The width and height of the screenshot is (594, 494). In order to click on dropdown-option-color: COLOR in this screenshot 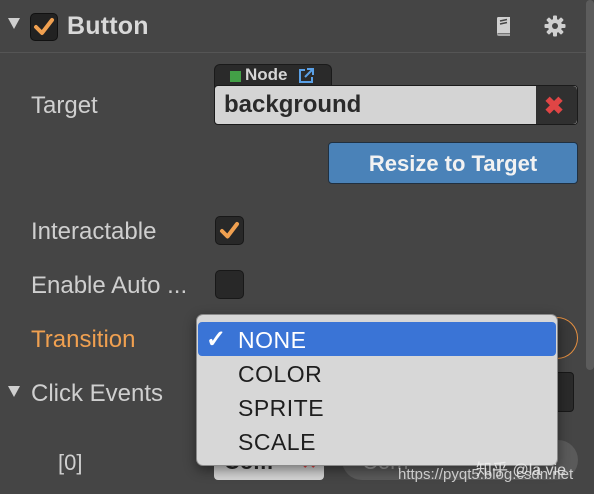, I will do `click(377, 373)`.